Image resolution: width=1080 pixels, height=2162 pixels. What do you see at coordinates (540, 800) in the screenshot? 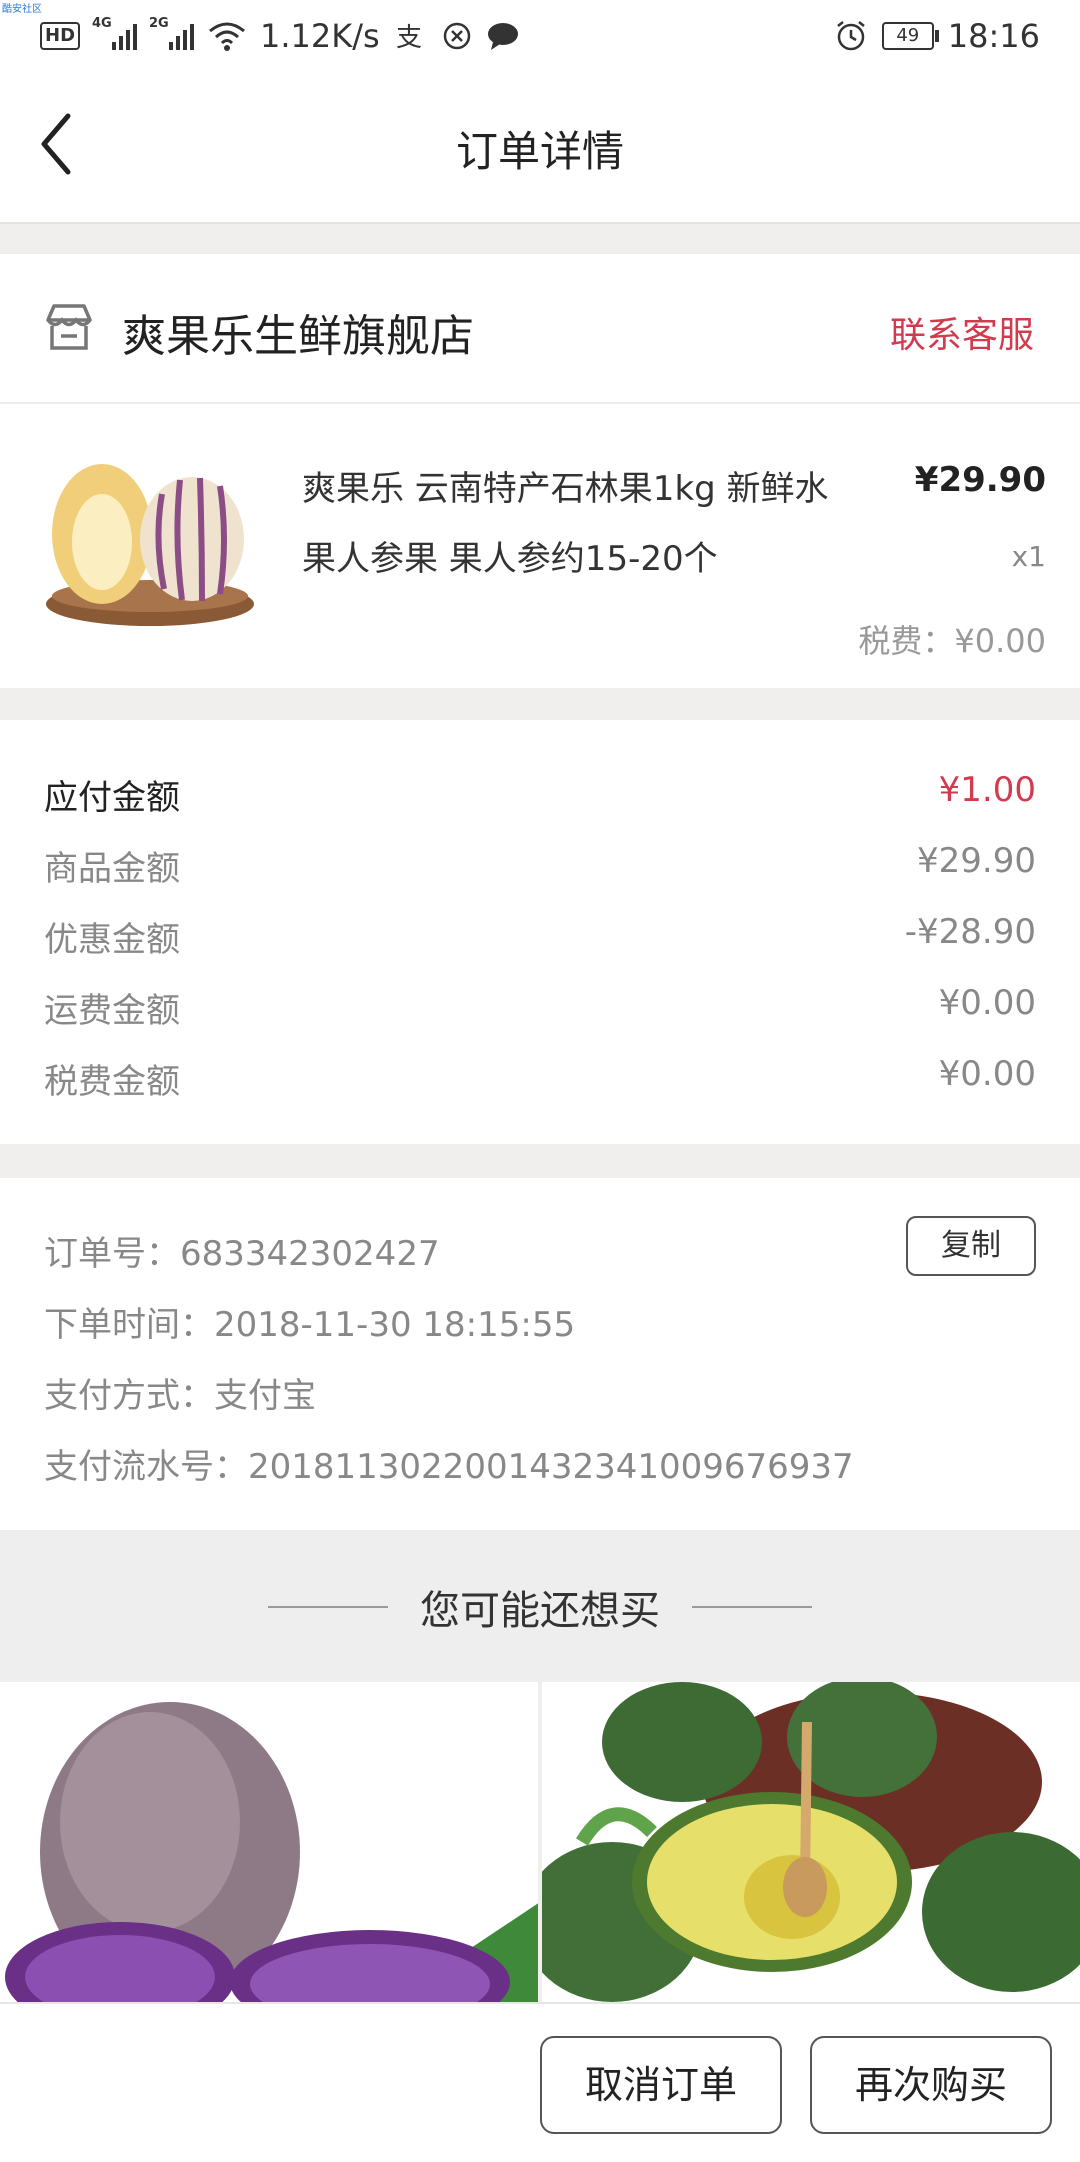
I see `amount-row-payable: 应付金额 ¥1.00` at bounding box center [540, 800].